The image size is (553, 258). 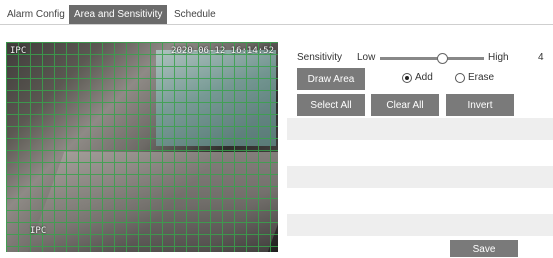 I want to click on clear-all-button: Clear All, so click(x=405, y=105).